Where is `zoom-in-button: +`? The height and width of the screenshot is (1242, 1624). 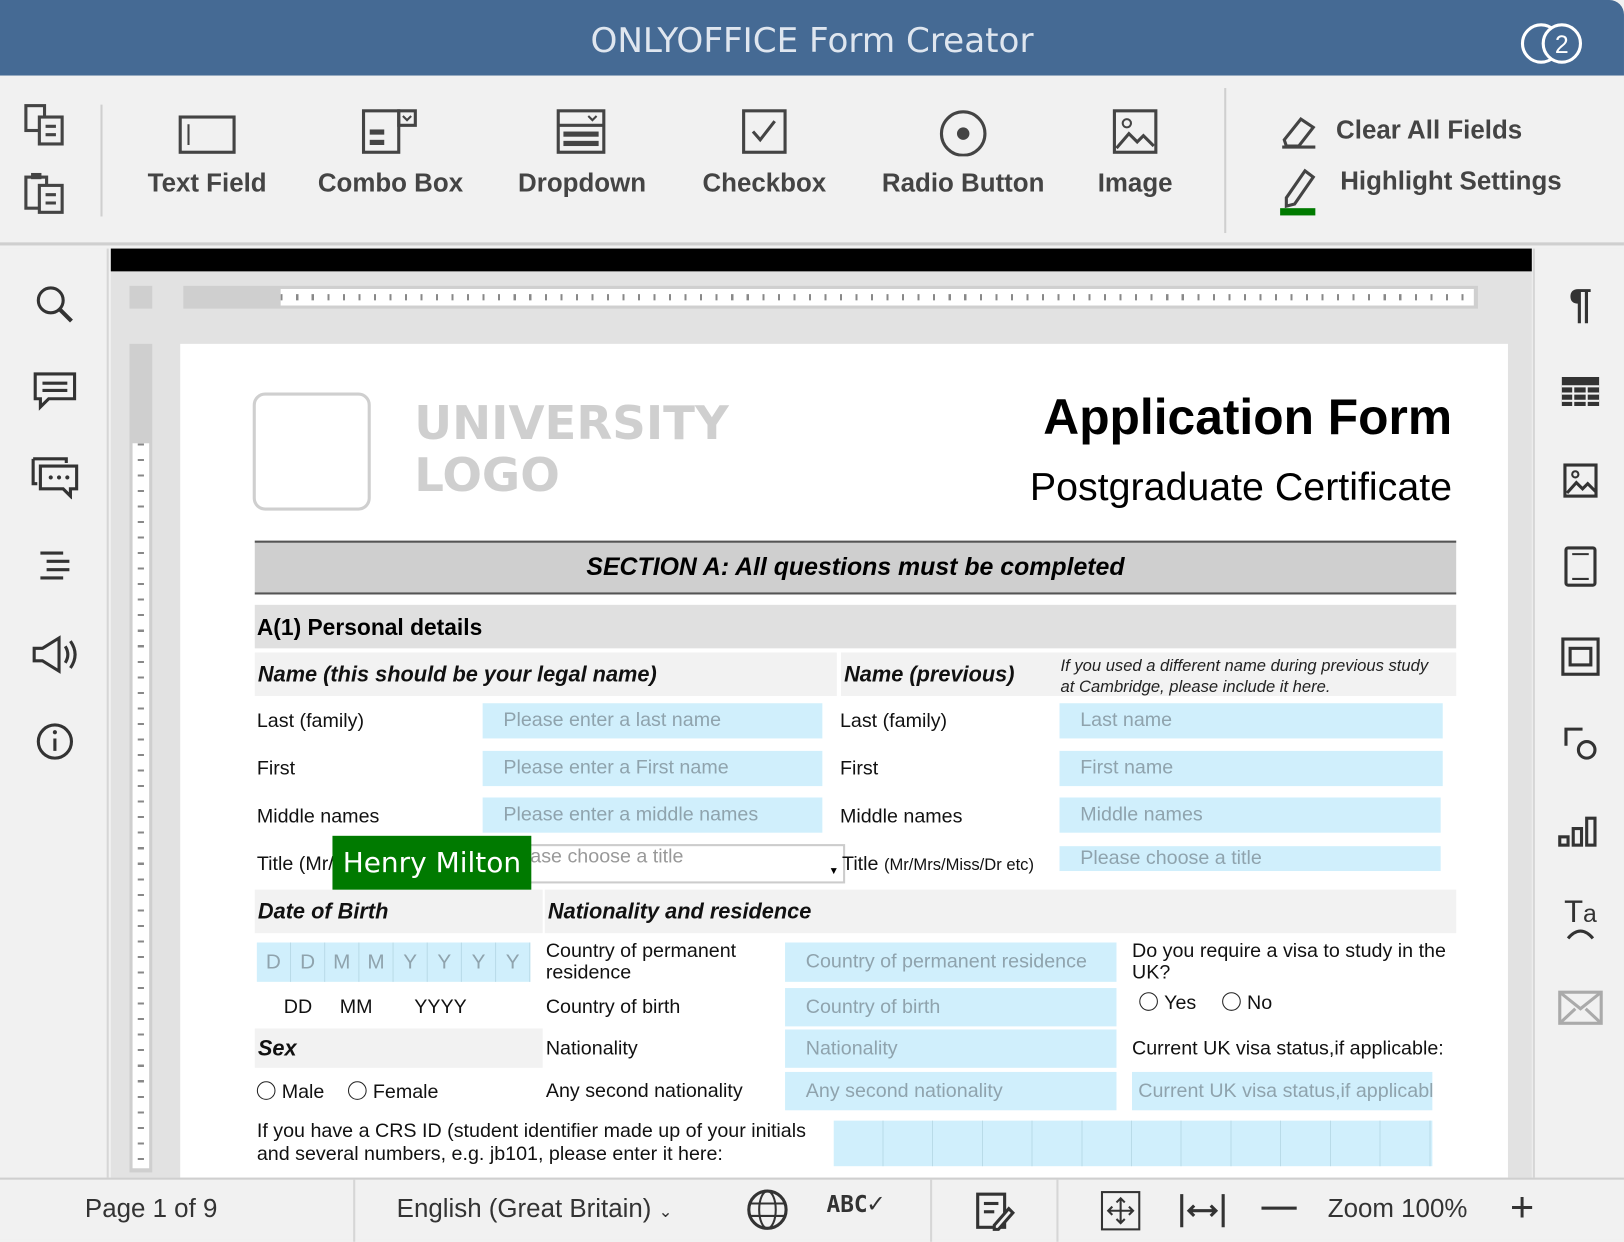
zoom-in-button: + is located at coordinates (1522, 1208).